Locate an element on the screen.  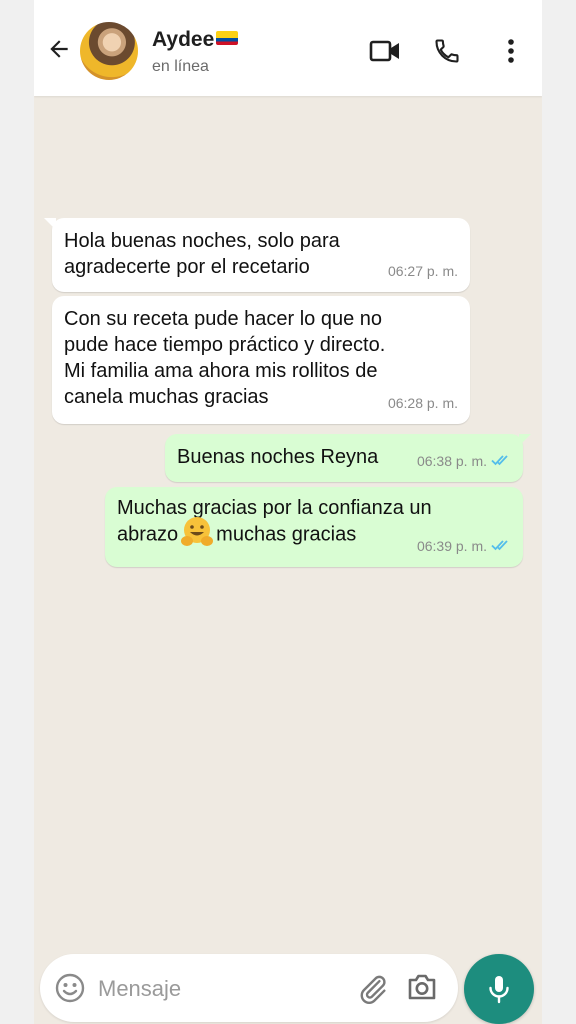
more-vert-icon is located at coordinates (511, 51).